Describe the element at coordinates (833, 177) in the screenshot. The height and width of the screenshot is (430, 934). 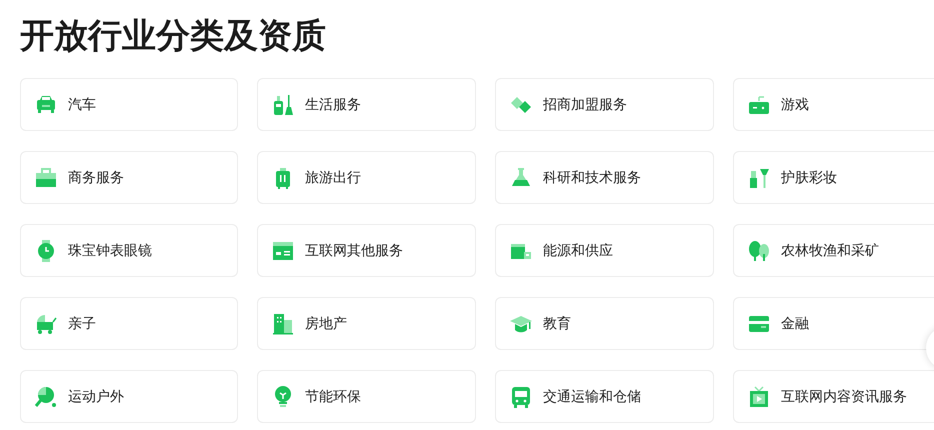
I see `category-card: 护肤彩妆` at that location.